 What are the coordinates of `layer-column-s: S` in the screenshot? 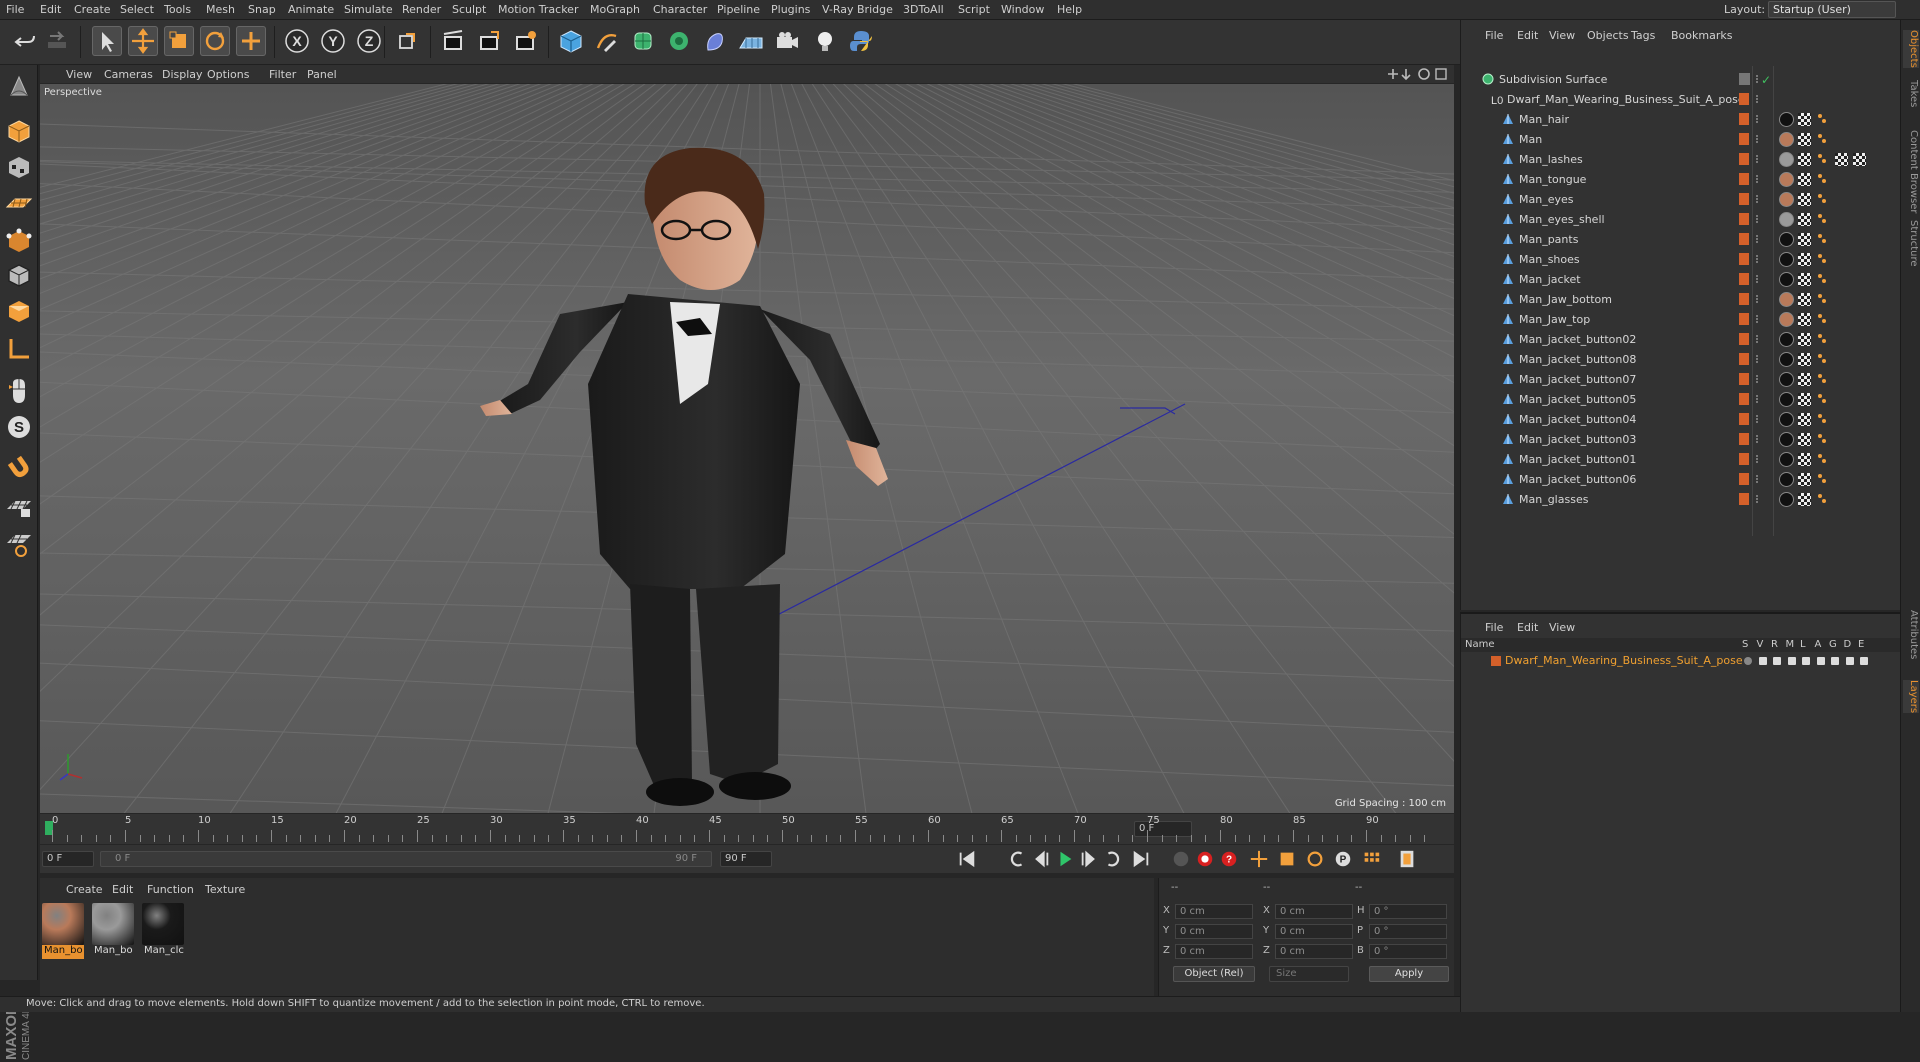 It's located at (1745, 644).